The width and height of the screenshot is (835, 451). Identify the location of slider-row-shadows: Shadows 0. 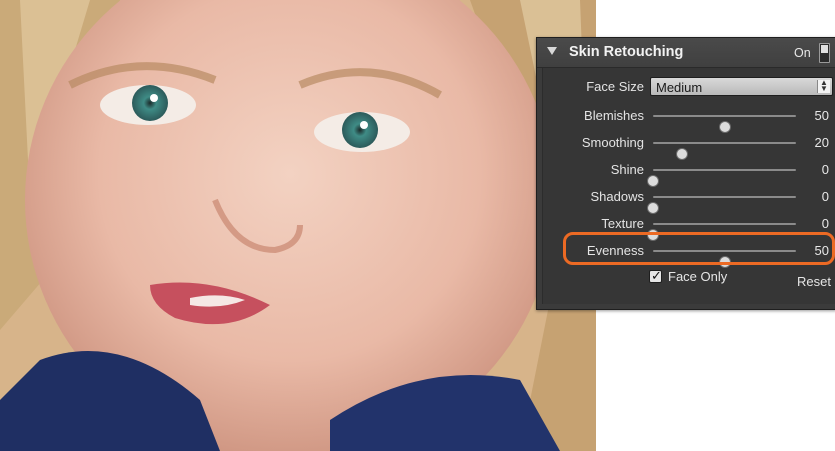
(689, 199).